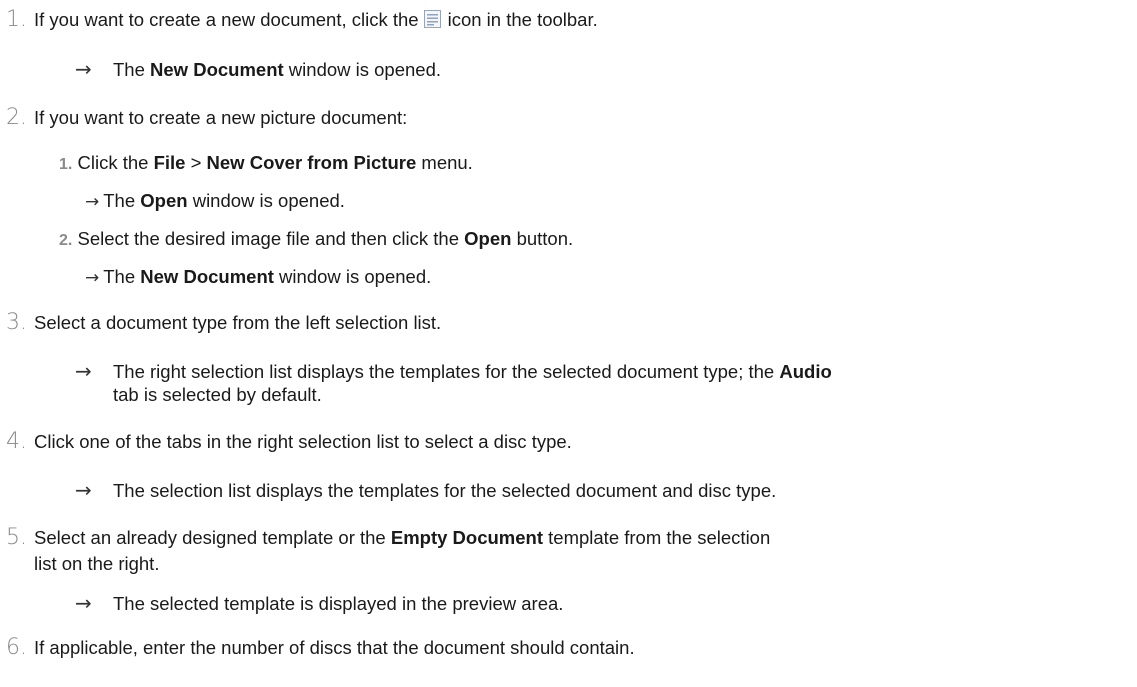 The width and height of the screenshot is (1137, 687). What do you see at coordinates (16, 322) in the screenshot?
I see `step-number: 3.` at bounding box center [16, 322].